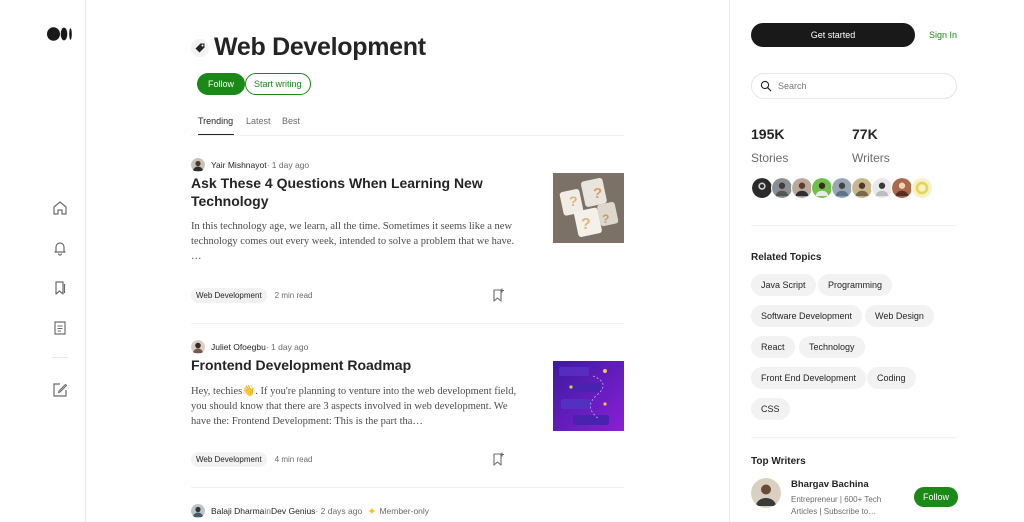 This screenshot has height=522, width=1024. Describe the element at coordinates (936, 497) in the screenshot. I see `follow-writer-button: Follow` at that location.